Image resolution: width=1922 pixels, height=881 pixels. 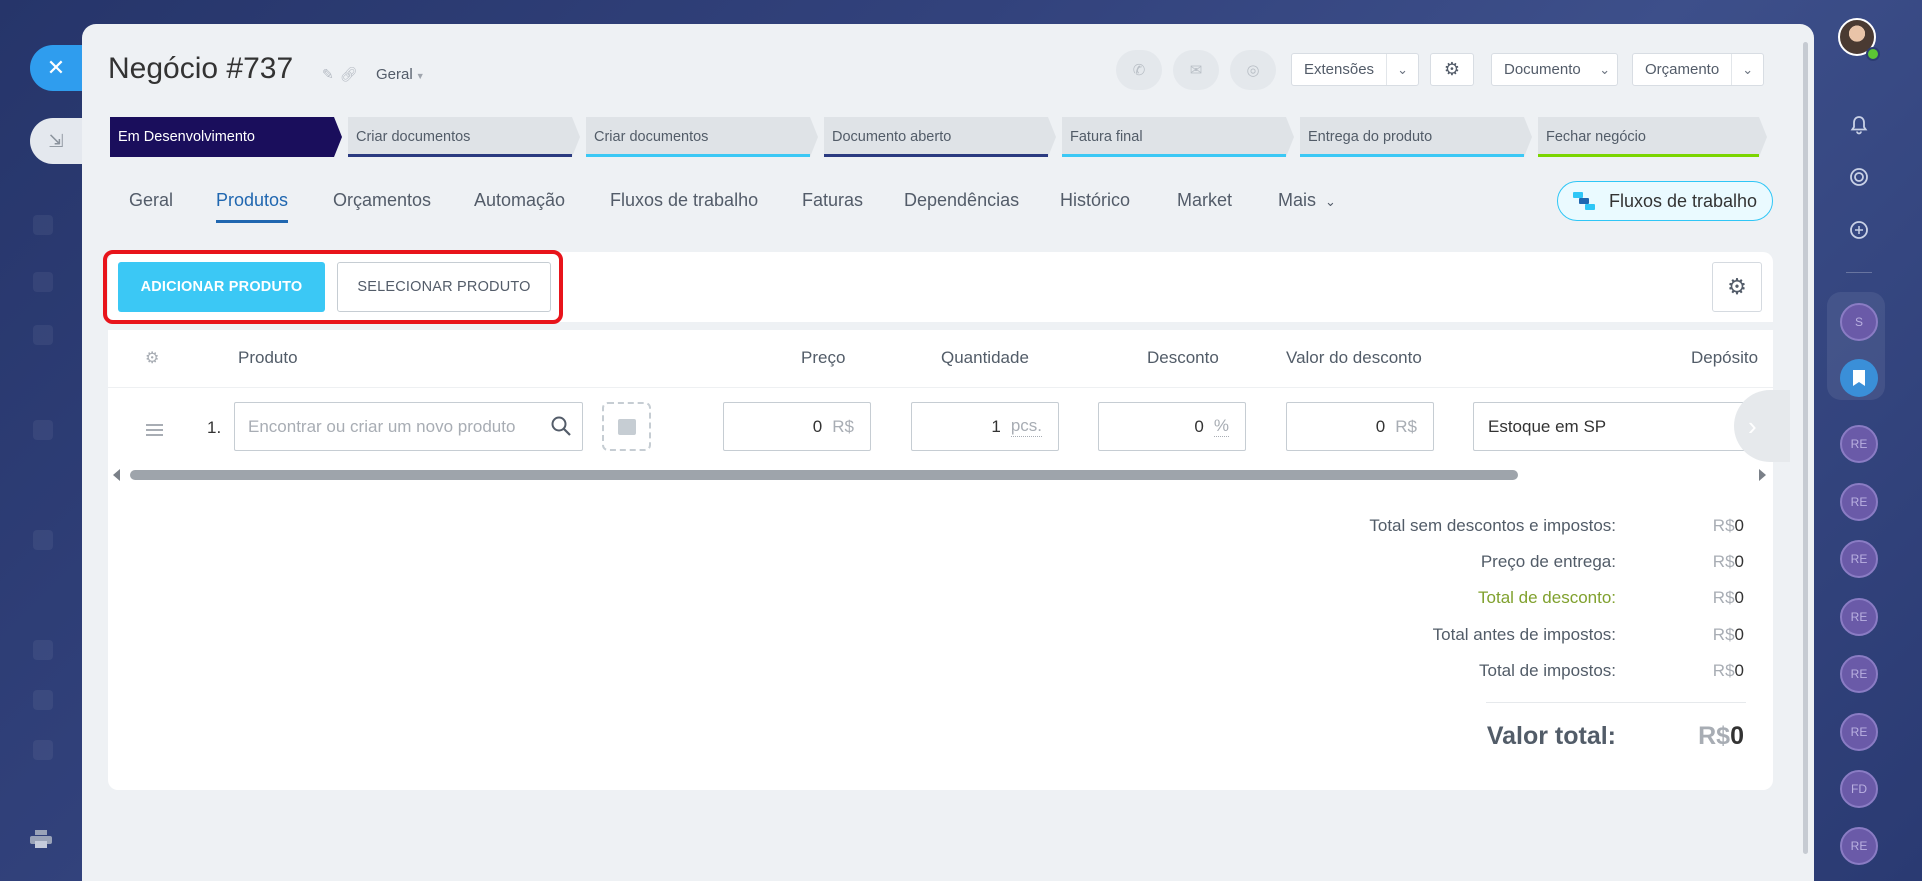 I want to click on totals-divider, so click(x=1616, y=702).